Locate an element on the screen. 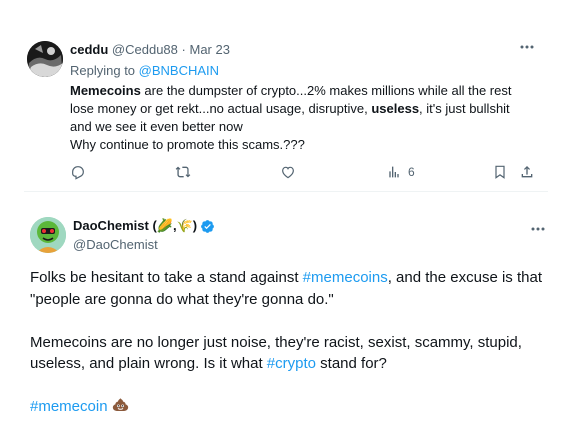 The width and height of the screenshot is (571, 438). bookmark-button is located at coordinates (500, 172).